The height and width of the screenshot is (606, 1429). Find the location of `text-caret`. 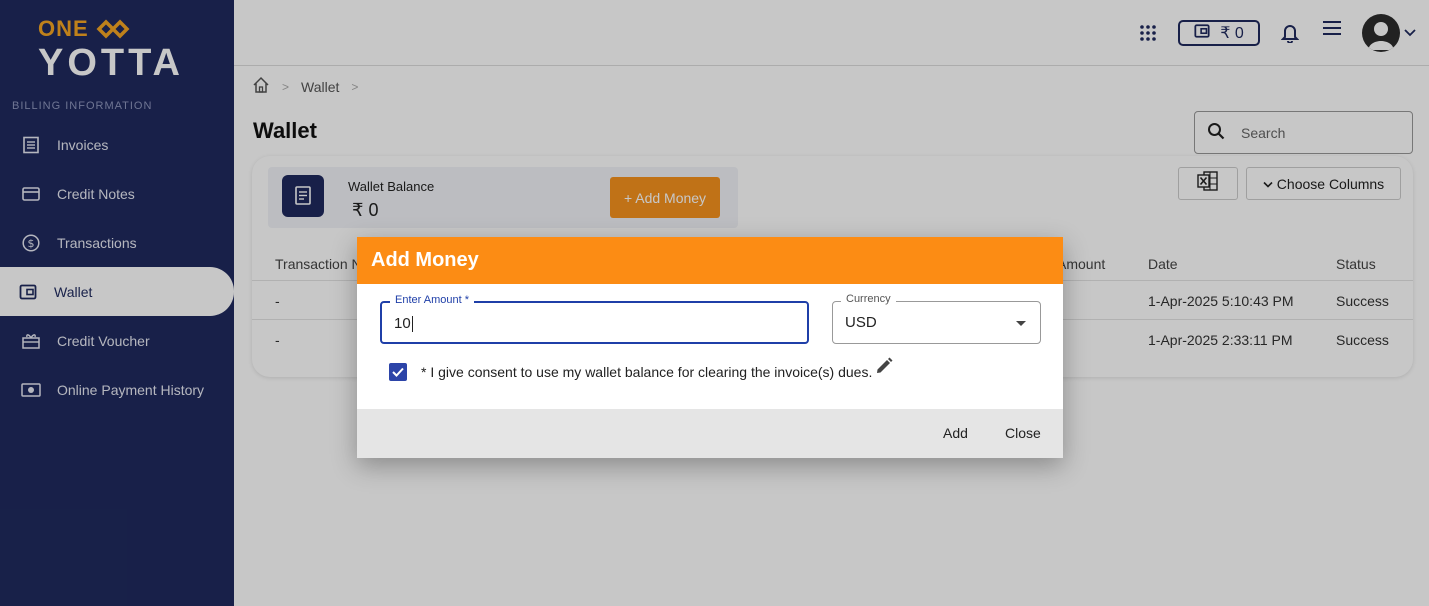

text-caret is located at coordinates (412, 324).